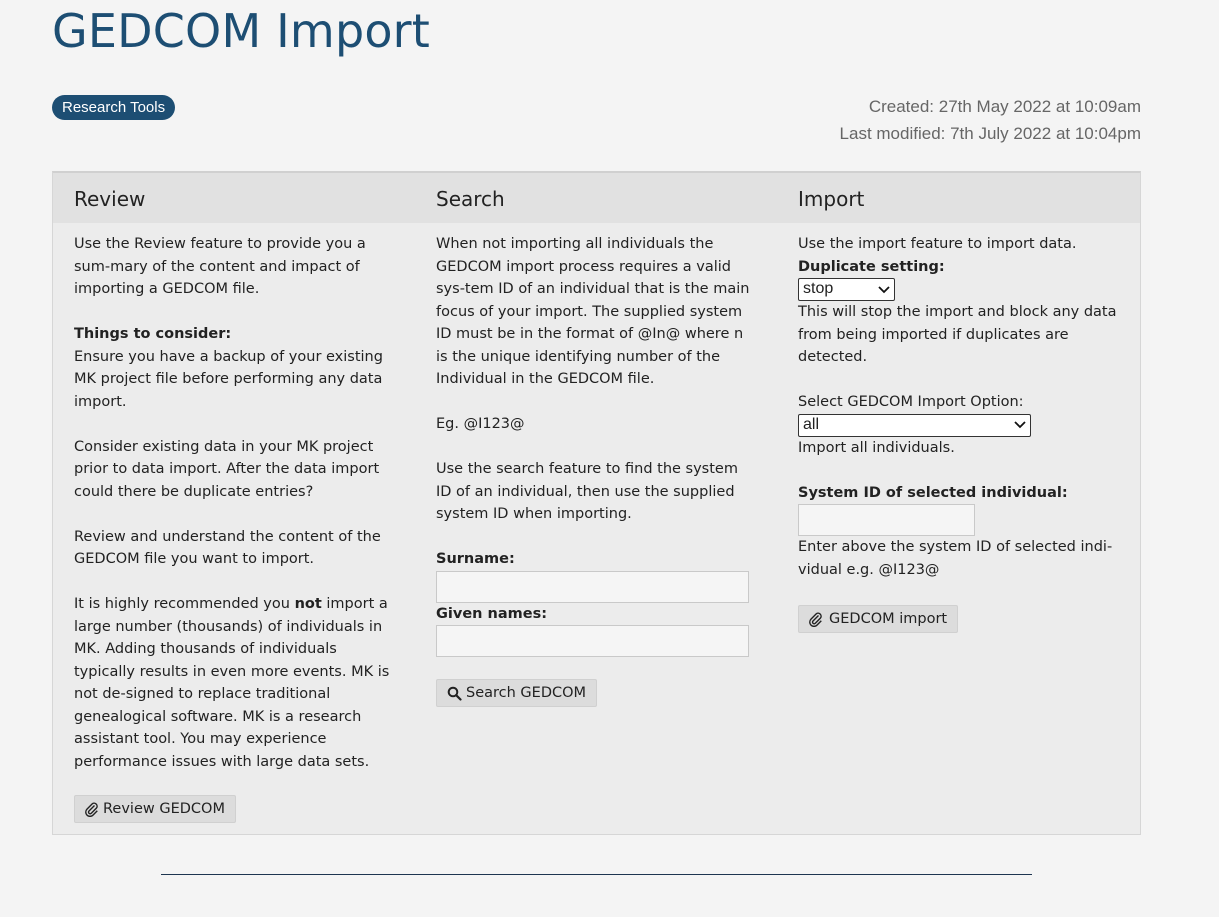  Describe the element at coordinates (914, 425) in the screenshot. I see `import-option-select: all` at that location.